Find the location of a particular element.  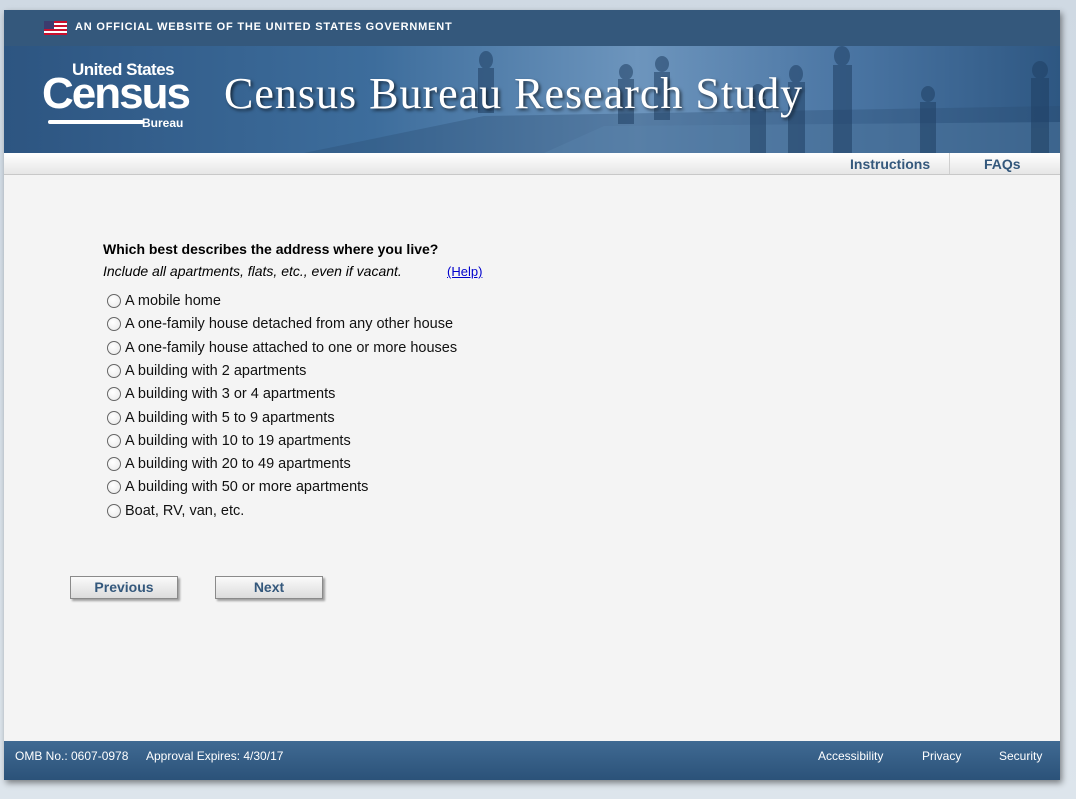

census-logo: United States Census Bureau is located at coordinates (117, 100).